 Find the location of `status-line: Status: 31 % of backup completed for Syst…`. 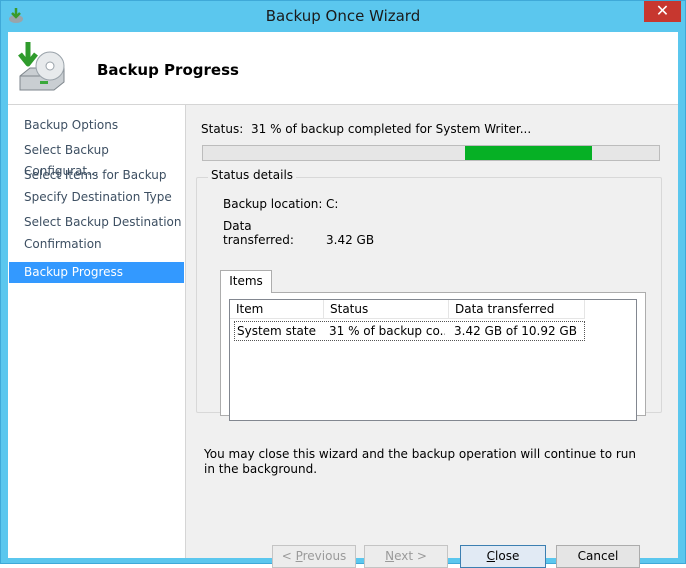

status-line: Status: 31 % of backup completed for Syst… is located at coordinates (366, 129).